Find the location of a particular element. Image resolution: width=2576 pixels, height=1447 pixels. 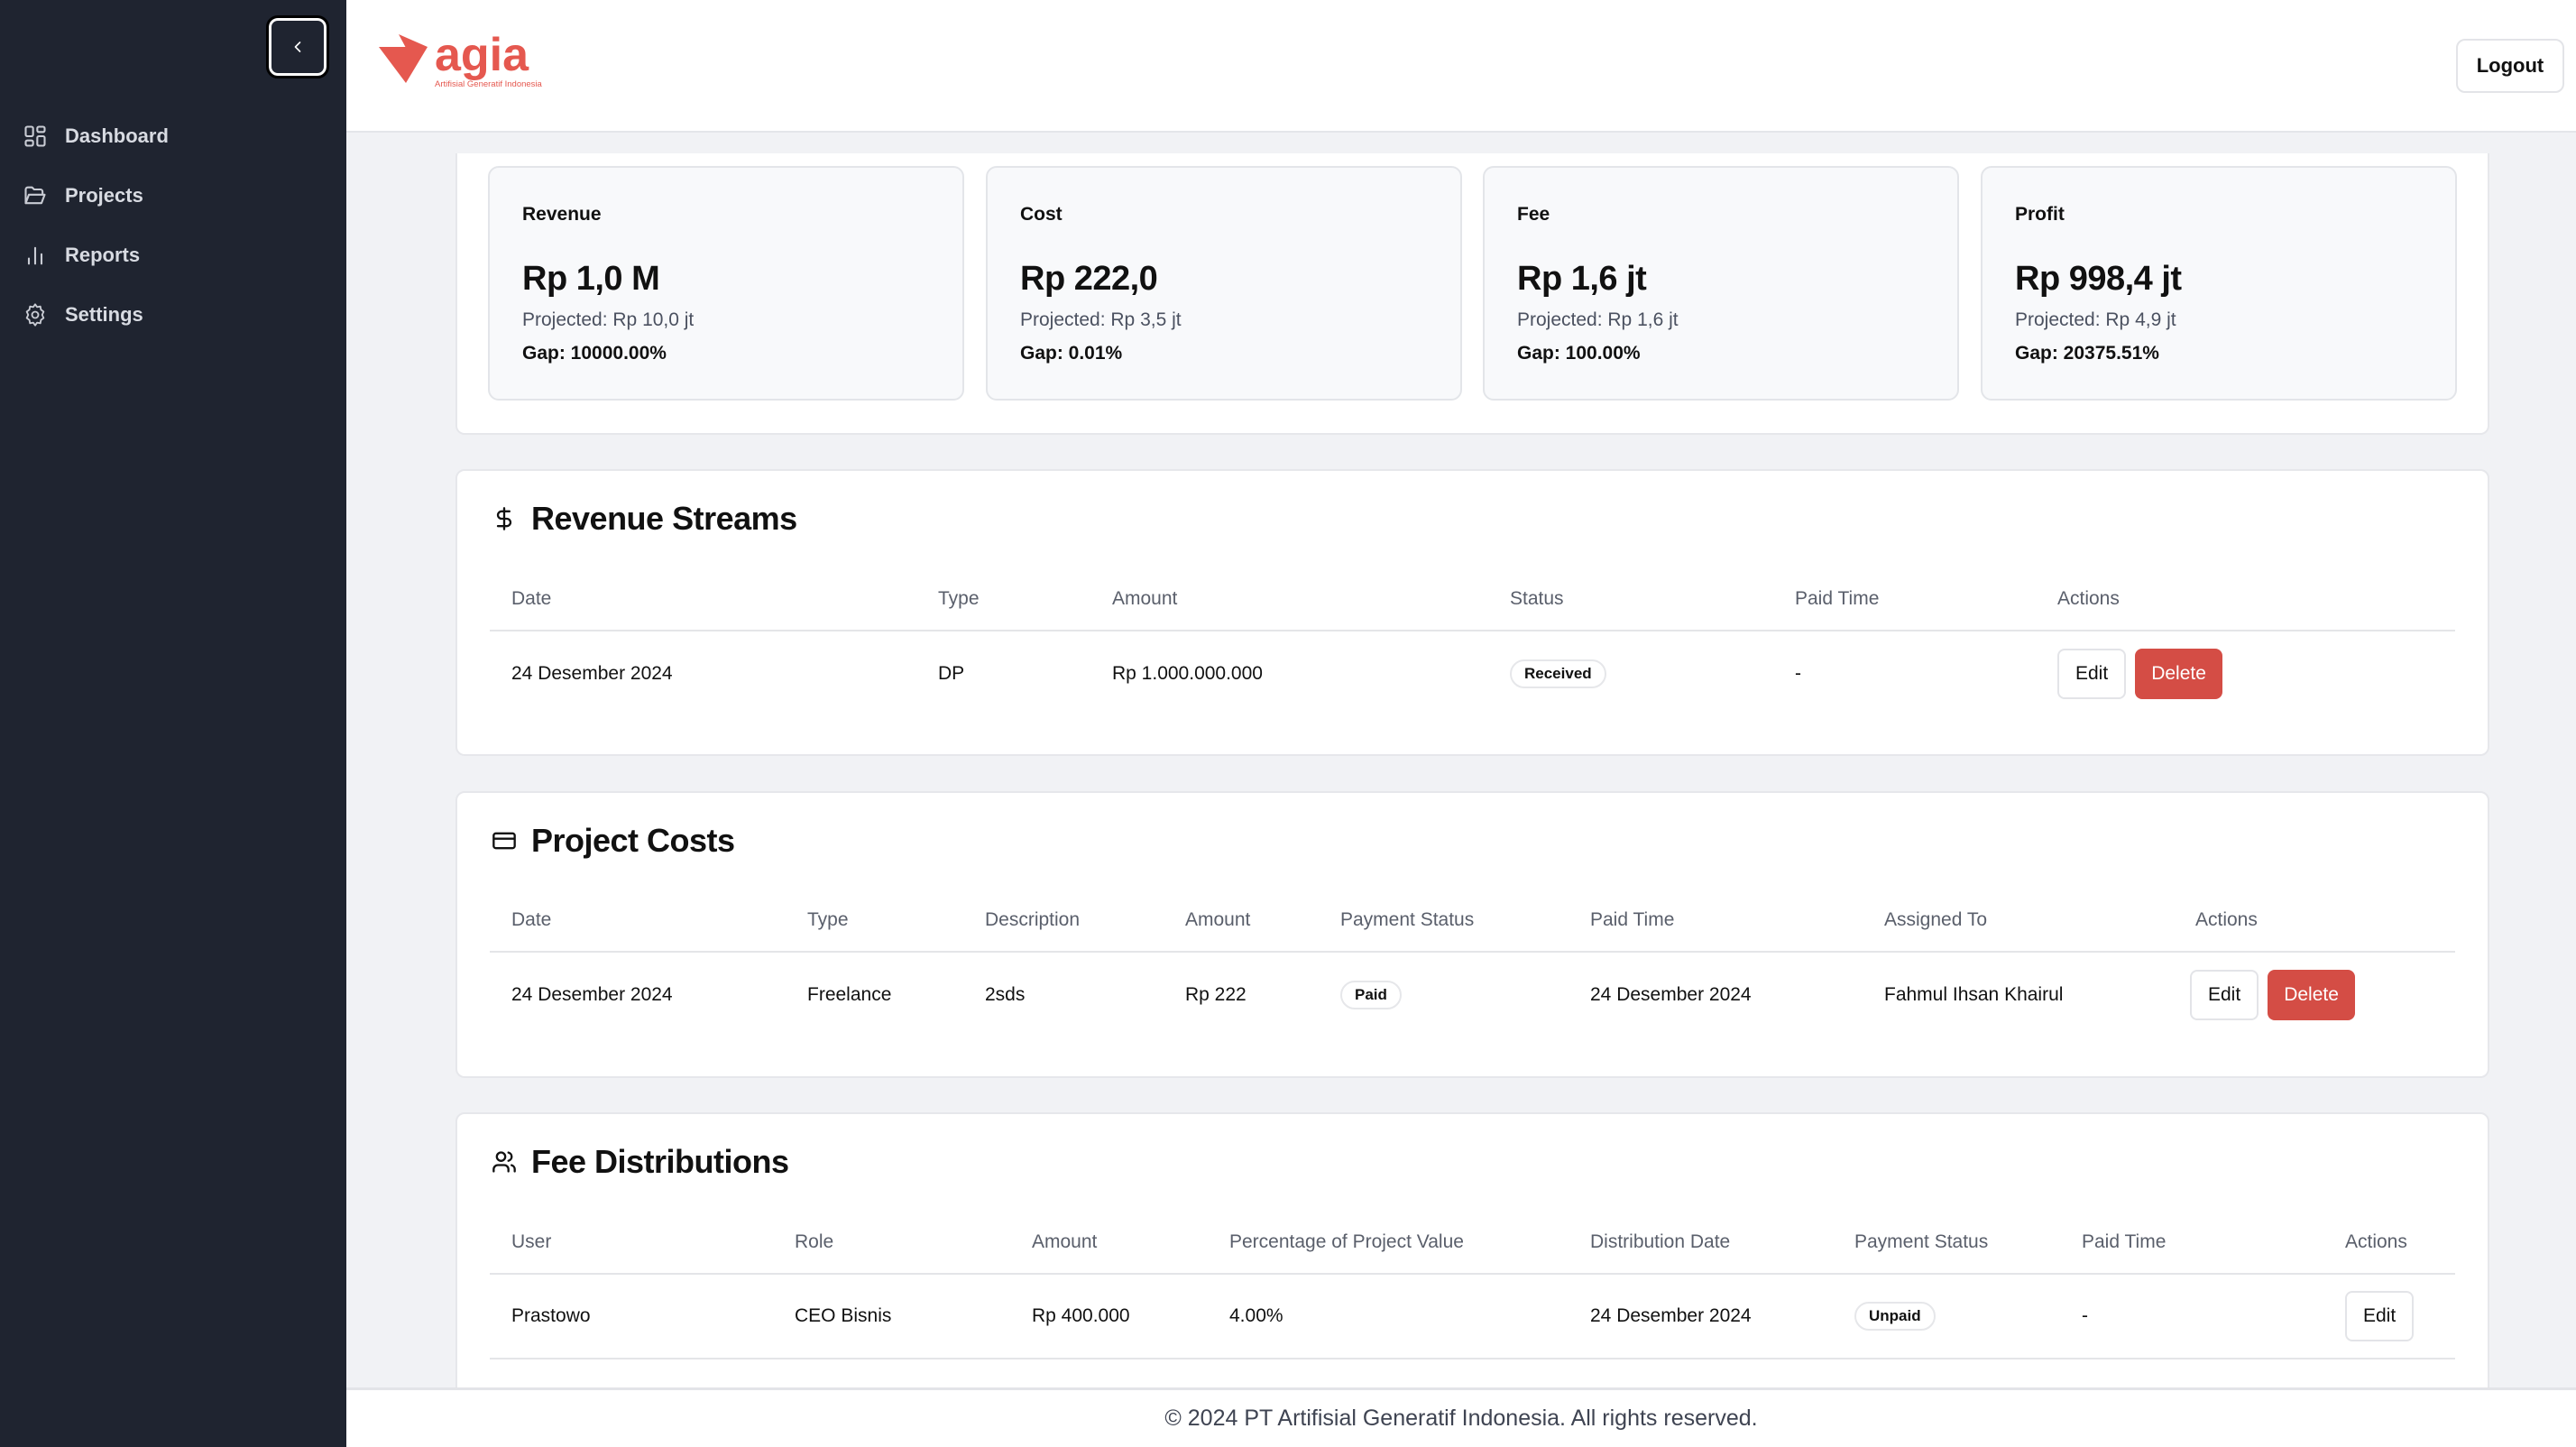

card-projected: Projected: Rp 1,6 jt is located at coordinates (1598, 319).